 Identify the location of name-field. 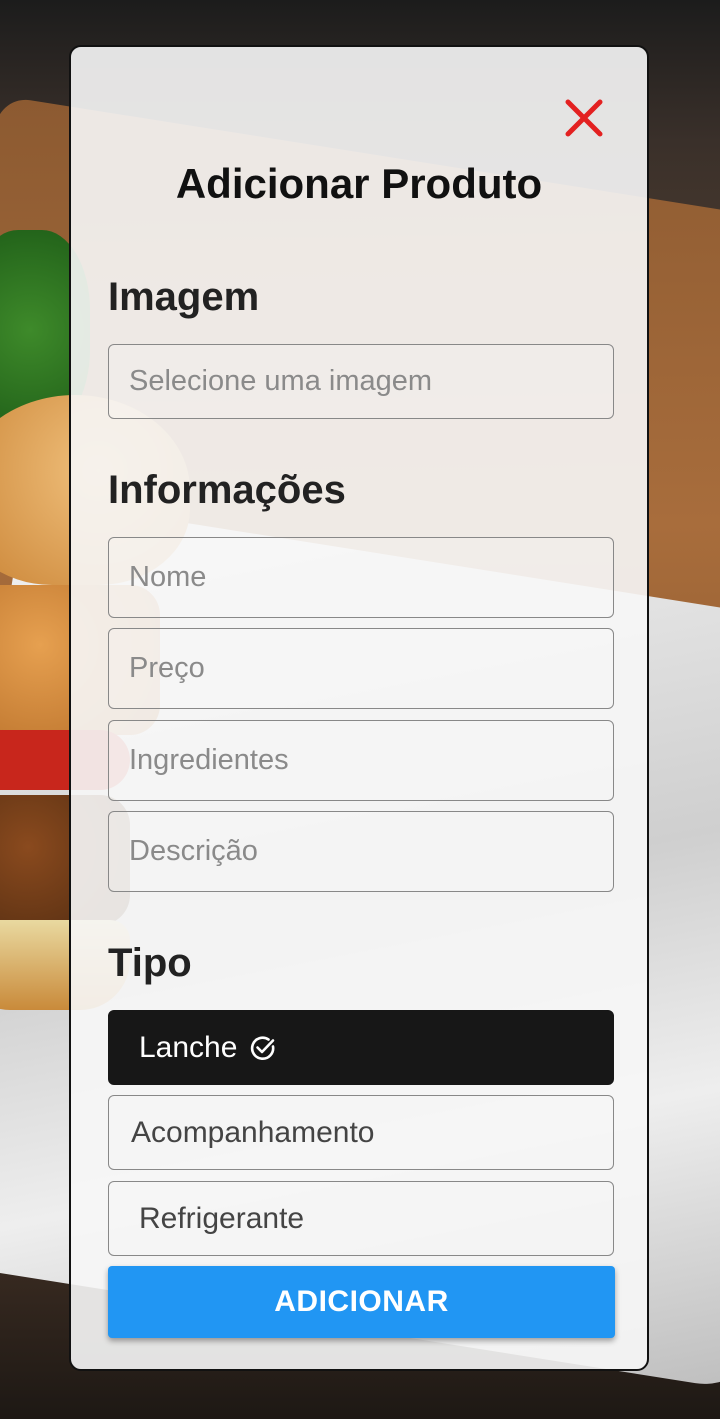
(361, 577).